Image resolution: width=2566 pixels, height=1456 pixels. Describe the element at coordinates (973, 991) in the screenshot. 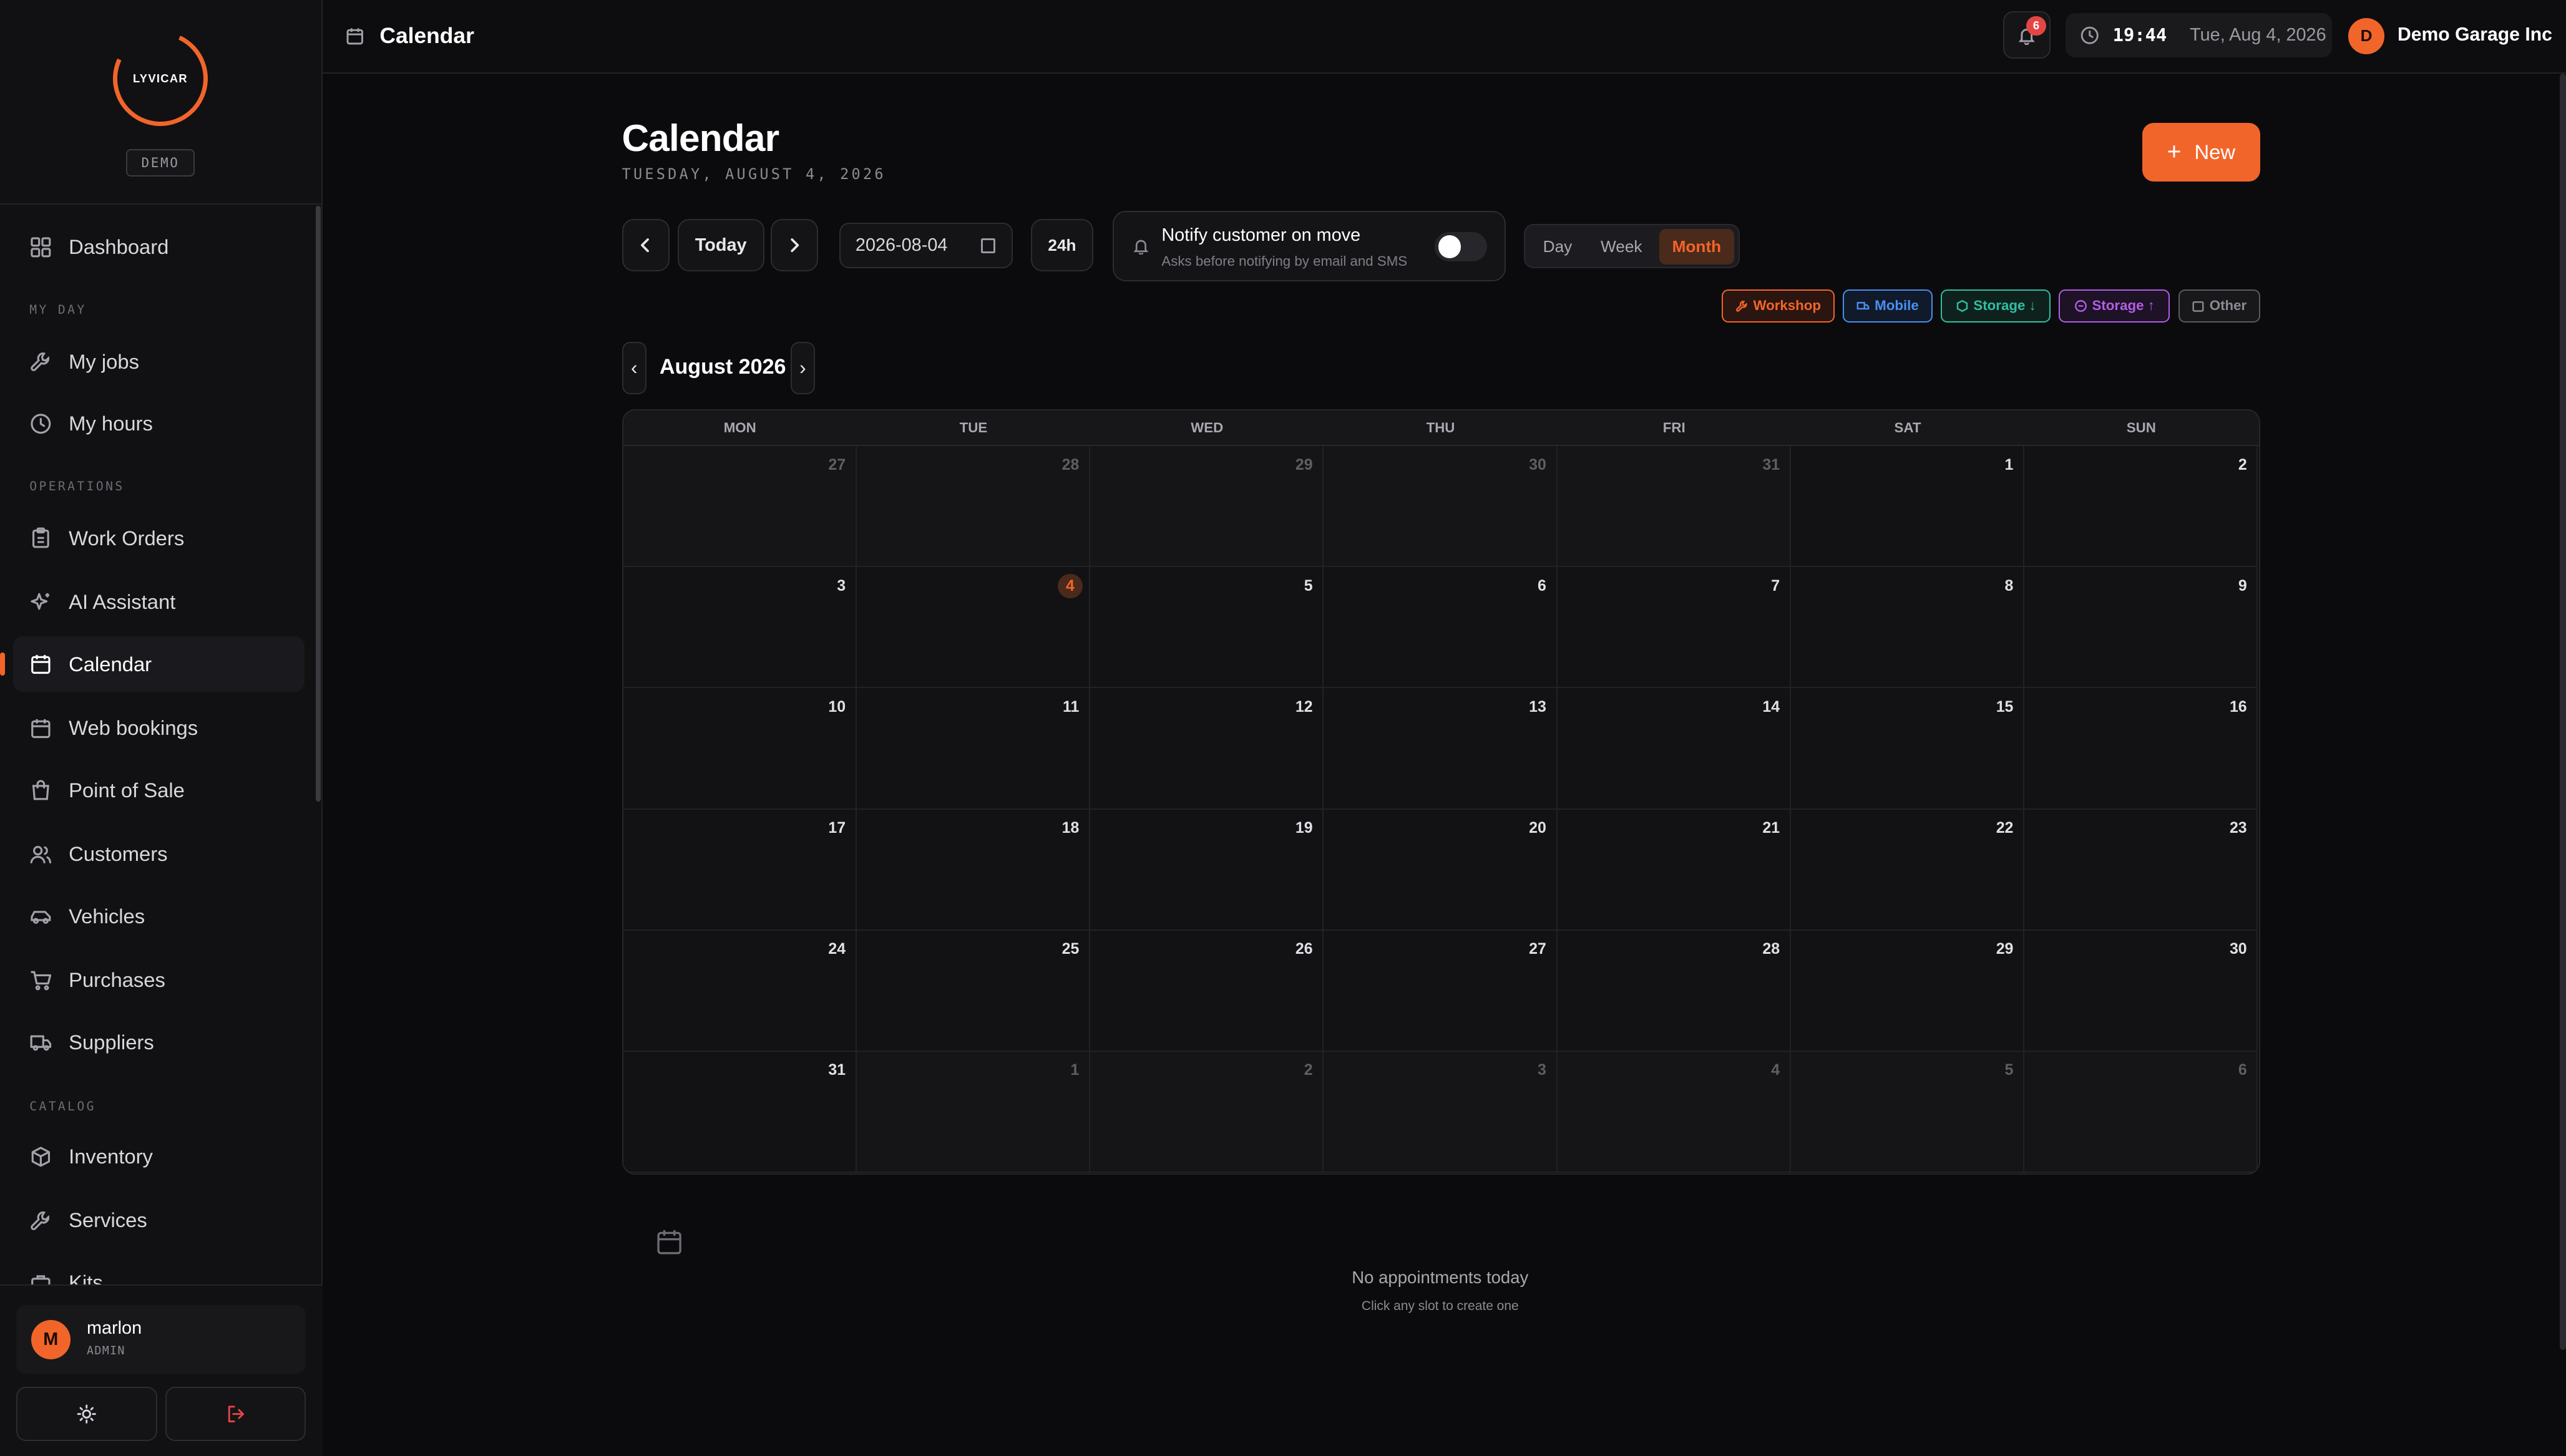

I see `day-cell: 25` at that location.